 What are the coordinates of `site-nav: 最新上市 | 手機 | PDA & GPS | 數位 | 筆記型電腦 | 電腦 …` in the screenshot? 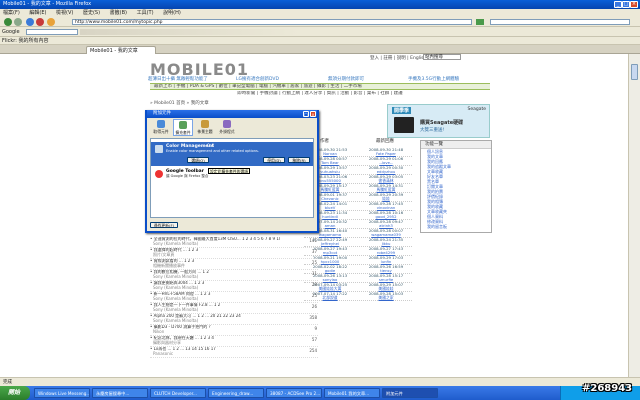 It's located at (320, 86).